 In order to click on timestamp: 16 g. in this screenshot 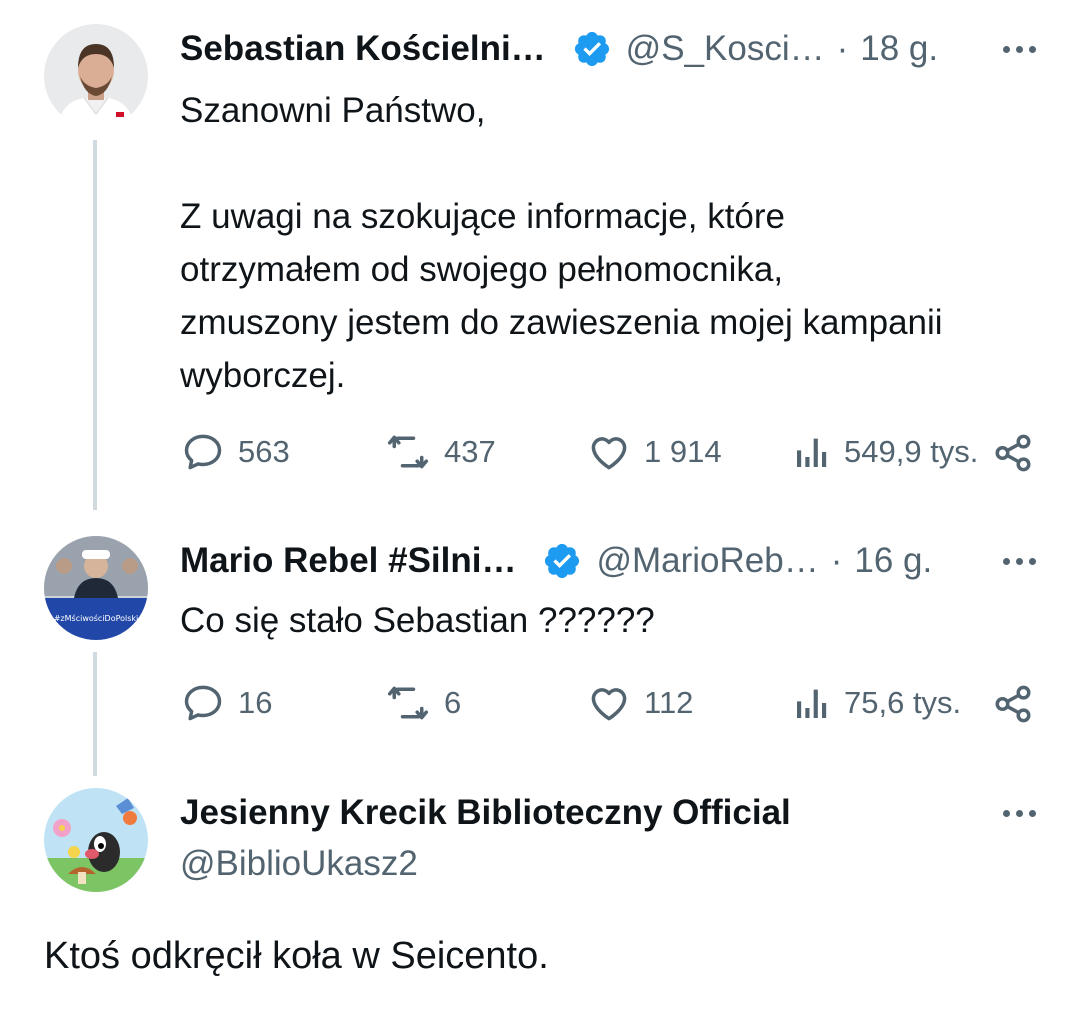, I will do `click(893, 561)`.